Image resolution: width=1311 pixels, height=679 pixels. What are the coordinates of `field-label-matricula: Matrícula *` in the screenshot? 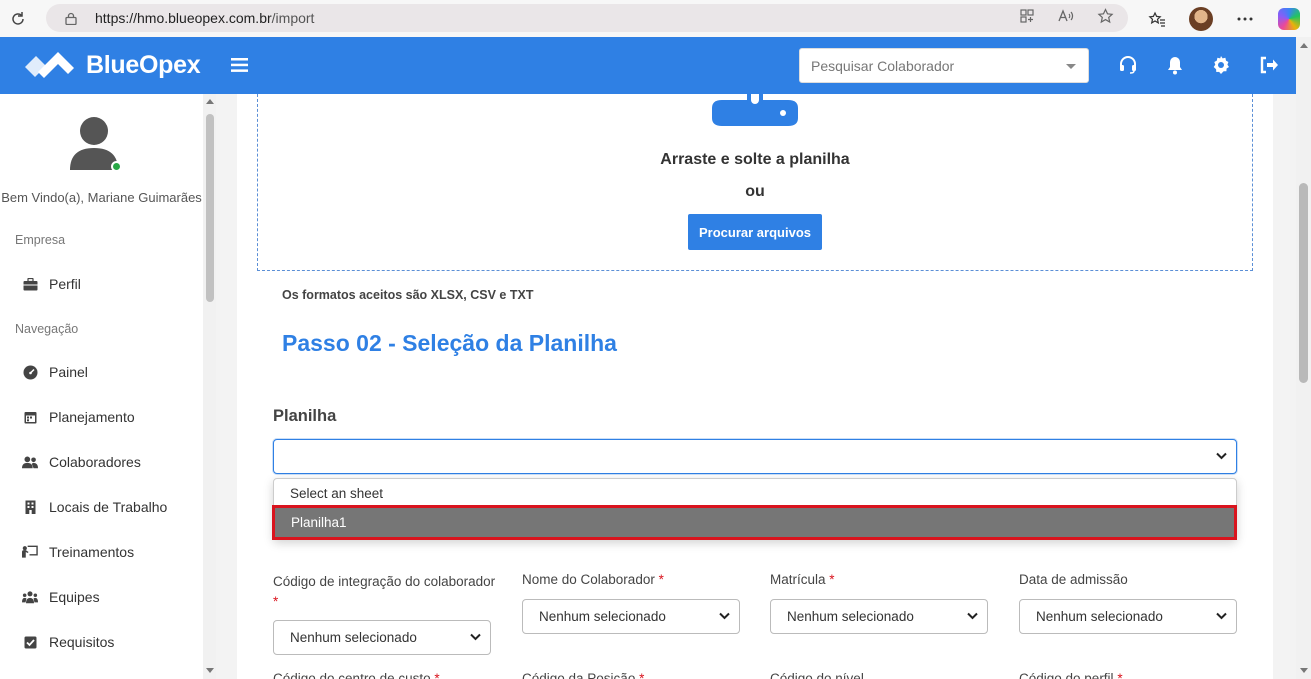 It's located at (802, 579).